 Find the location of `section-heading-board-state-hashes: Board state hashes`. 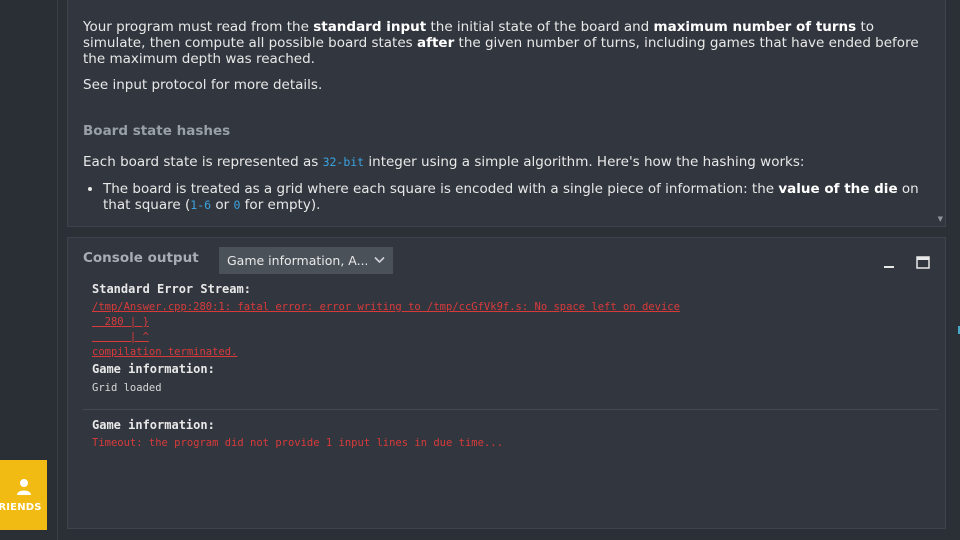

section-heading-board-state-hashes: Board state hashes is located at coordinates (157, 131).